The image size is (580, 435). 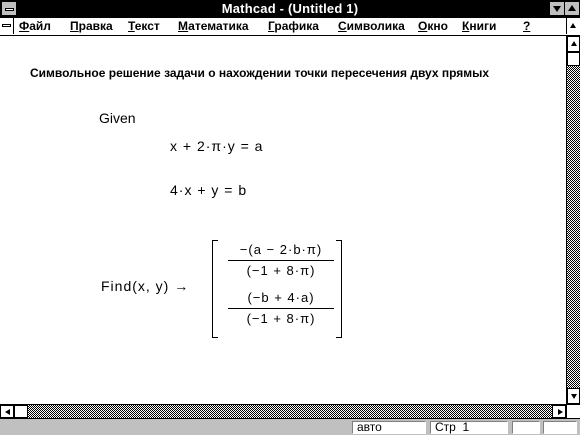 I want to click on horizontal-scroll-track, so click(x=283, y=411).